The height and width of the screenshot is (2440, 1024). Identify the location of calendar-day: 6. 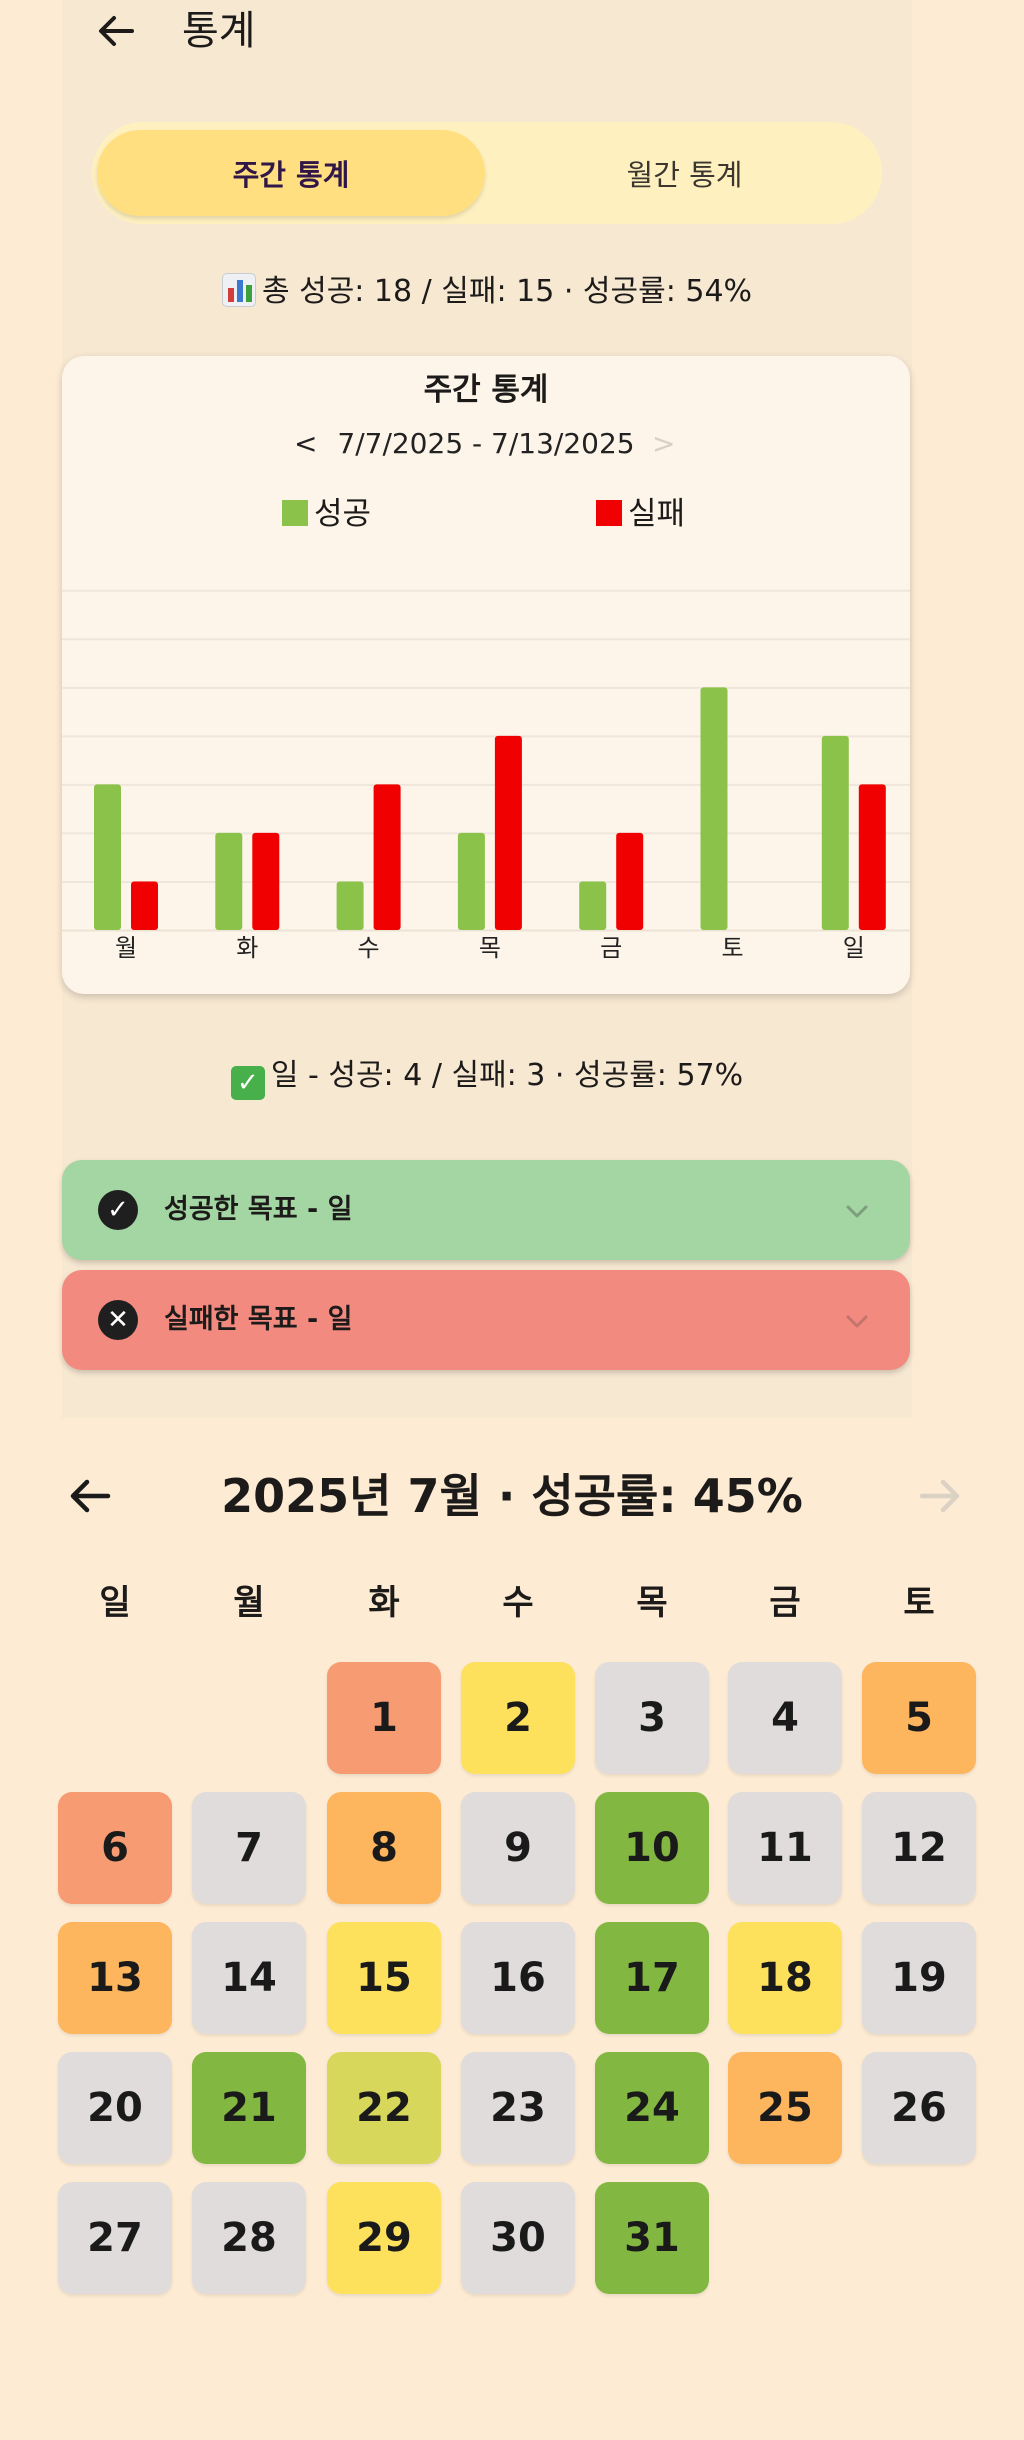
(115, 1848).